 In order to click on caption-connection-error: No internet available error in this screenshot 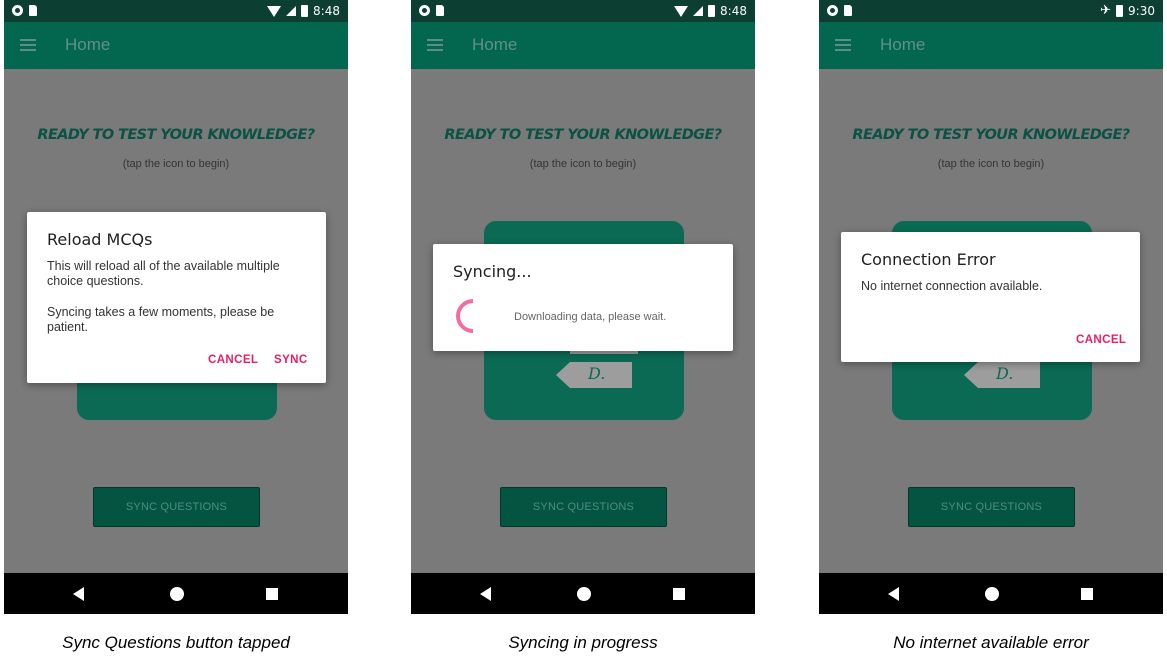, I will do `click(991, 642)`.